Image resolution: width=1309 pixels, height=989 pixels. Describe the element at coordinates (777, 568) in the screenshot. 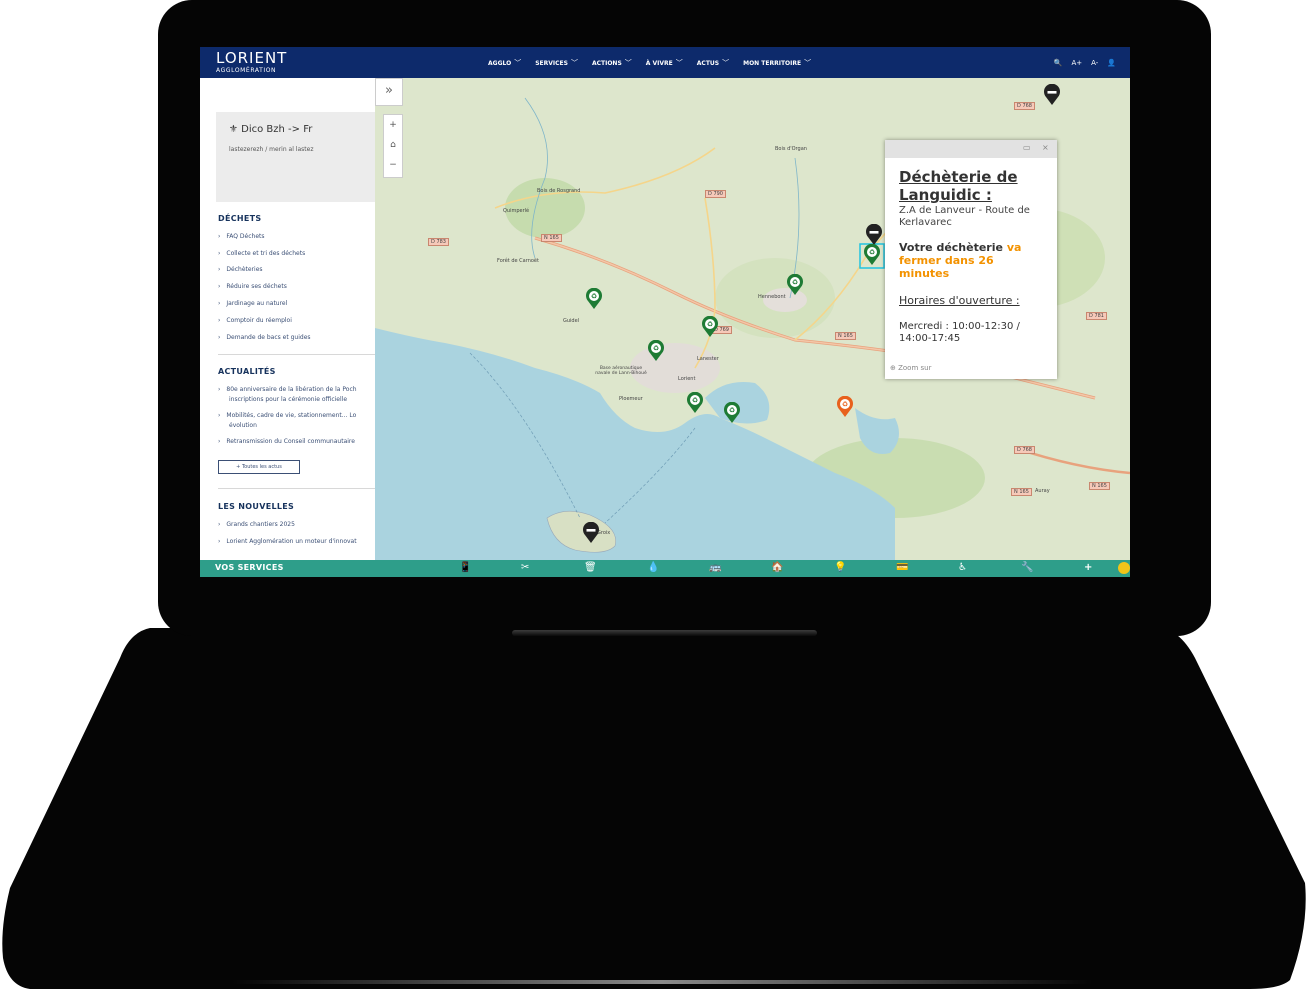

I see `house-icon: 🏠` at that location.